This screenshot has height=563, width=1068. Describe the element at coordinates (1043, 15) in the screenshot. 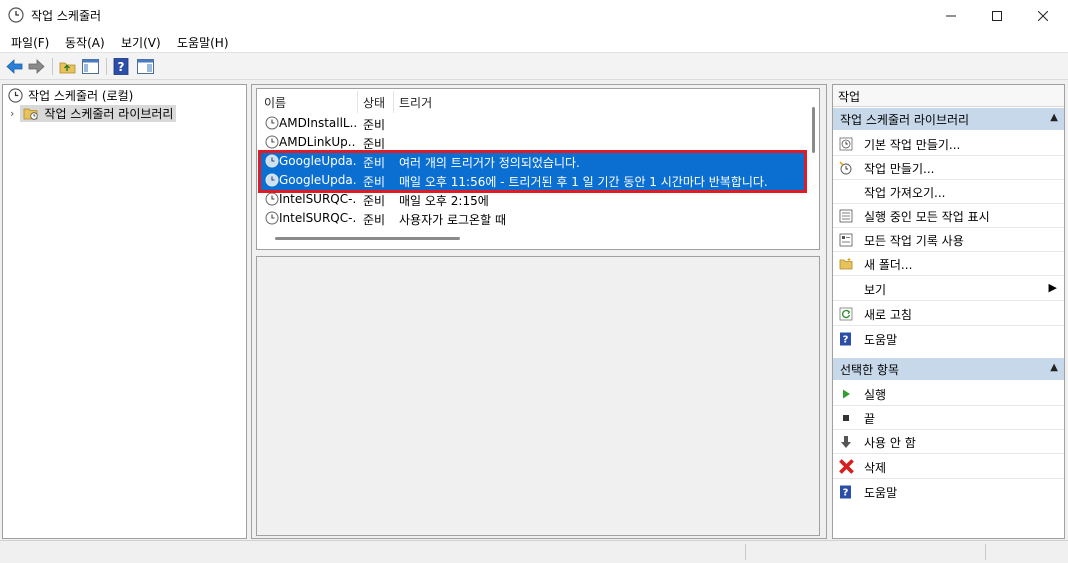

I see `close-button` at that location.